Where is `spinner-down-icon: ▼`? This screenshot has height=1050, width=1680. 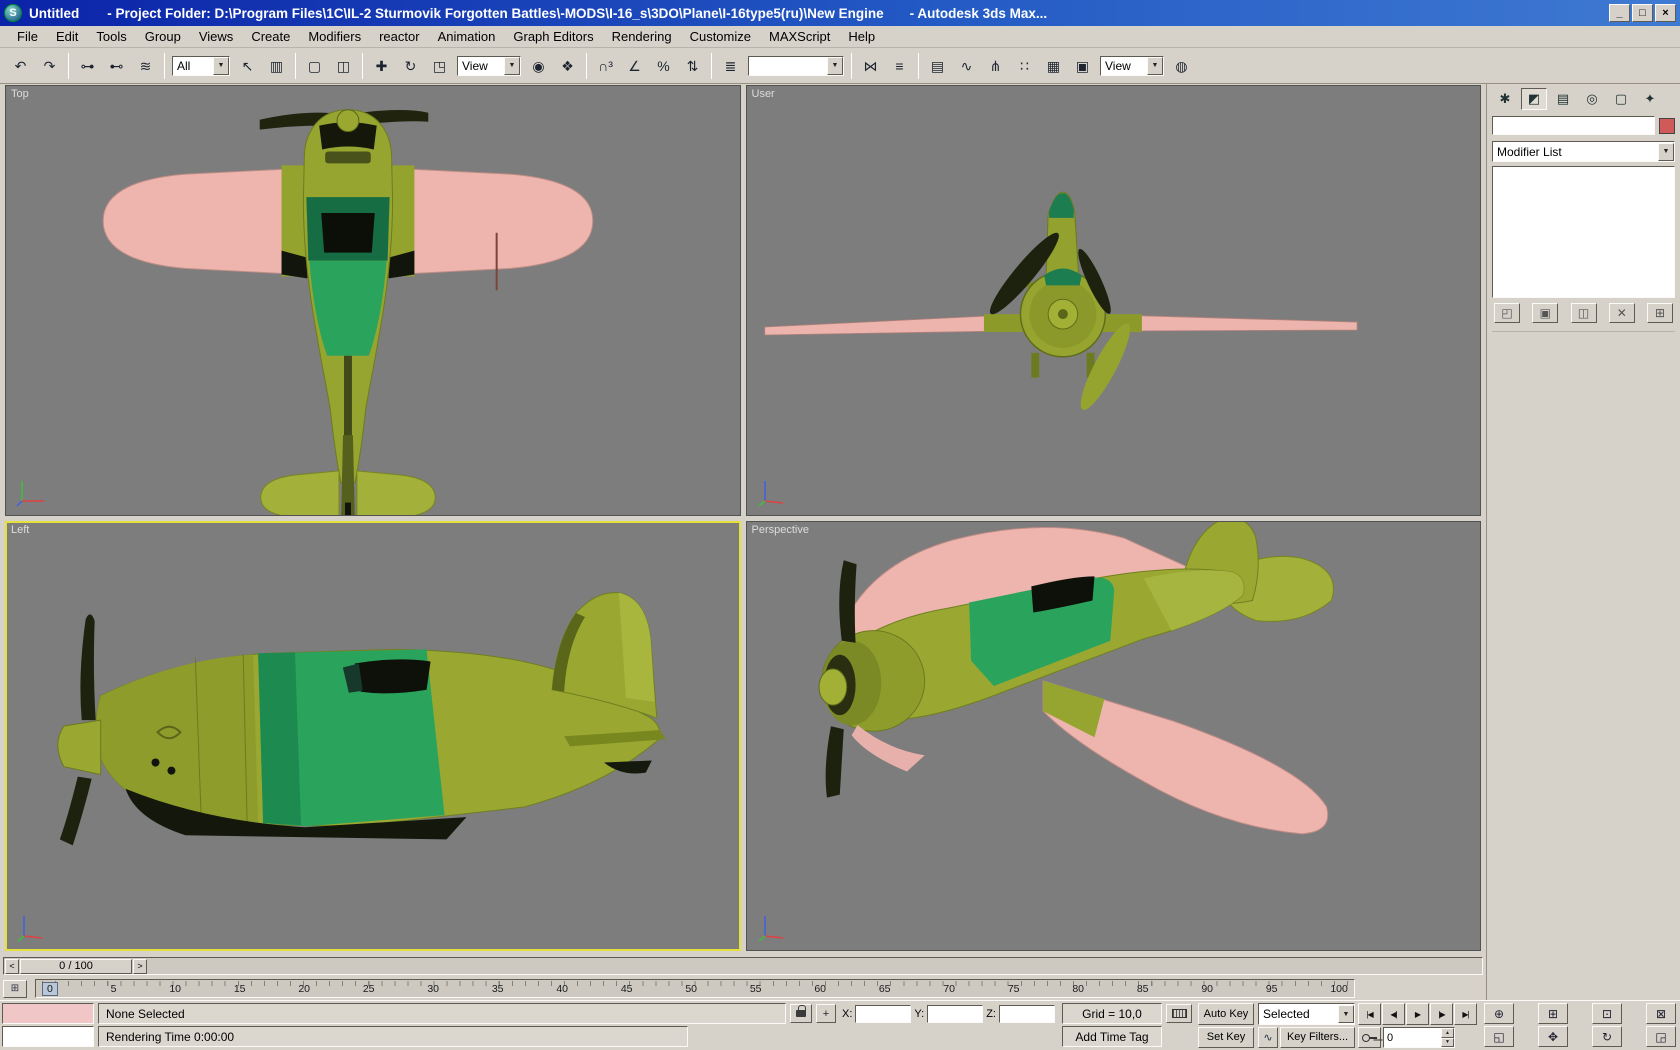 spinner-down-icon: ▼ is located at coordinates (1447, 1042).